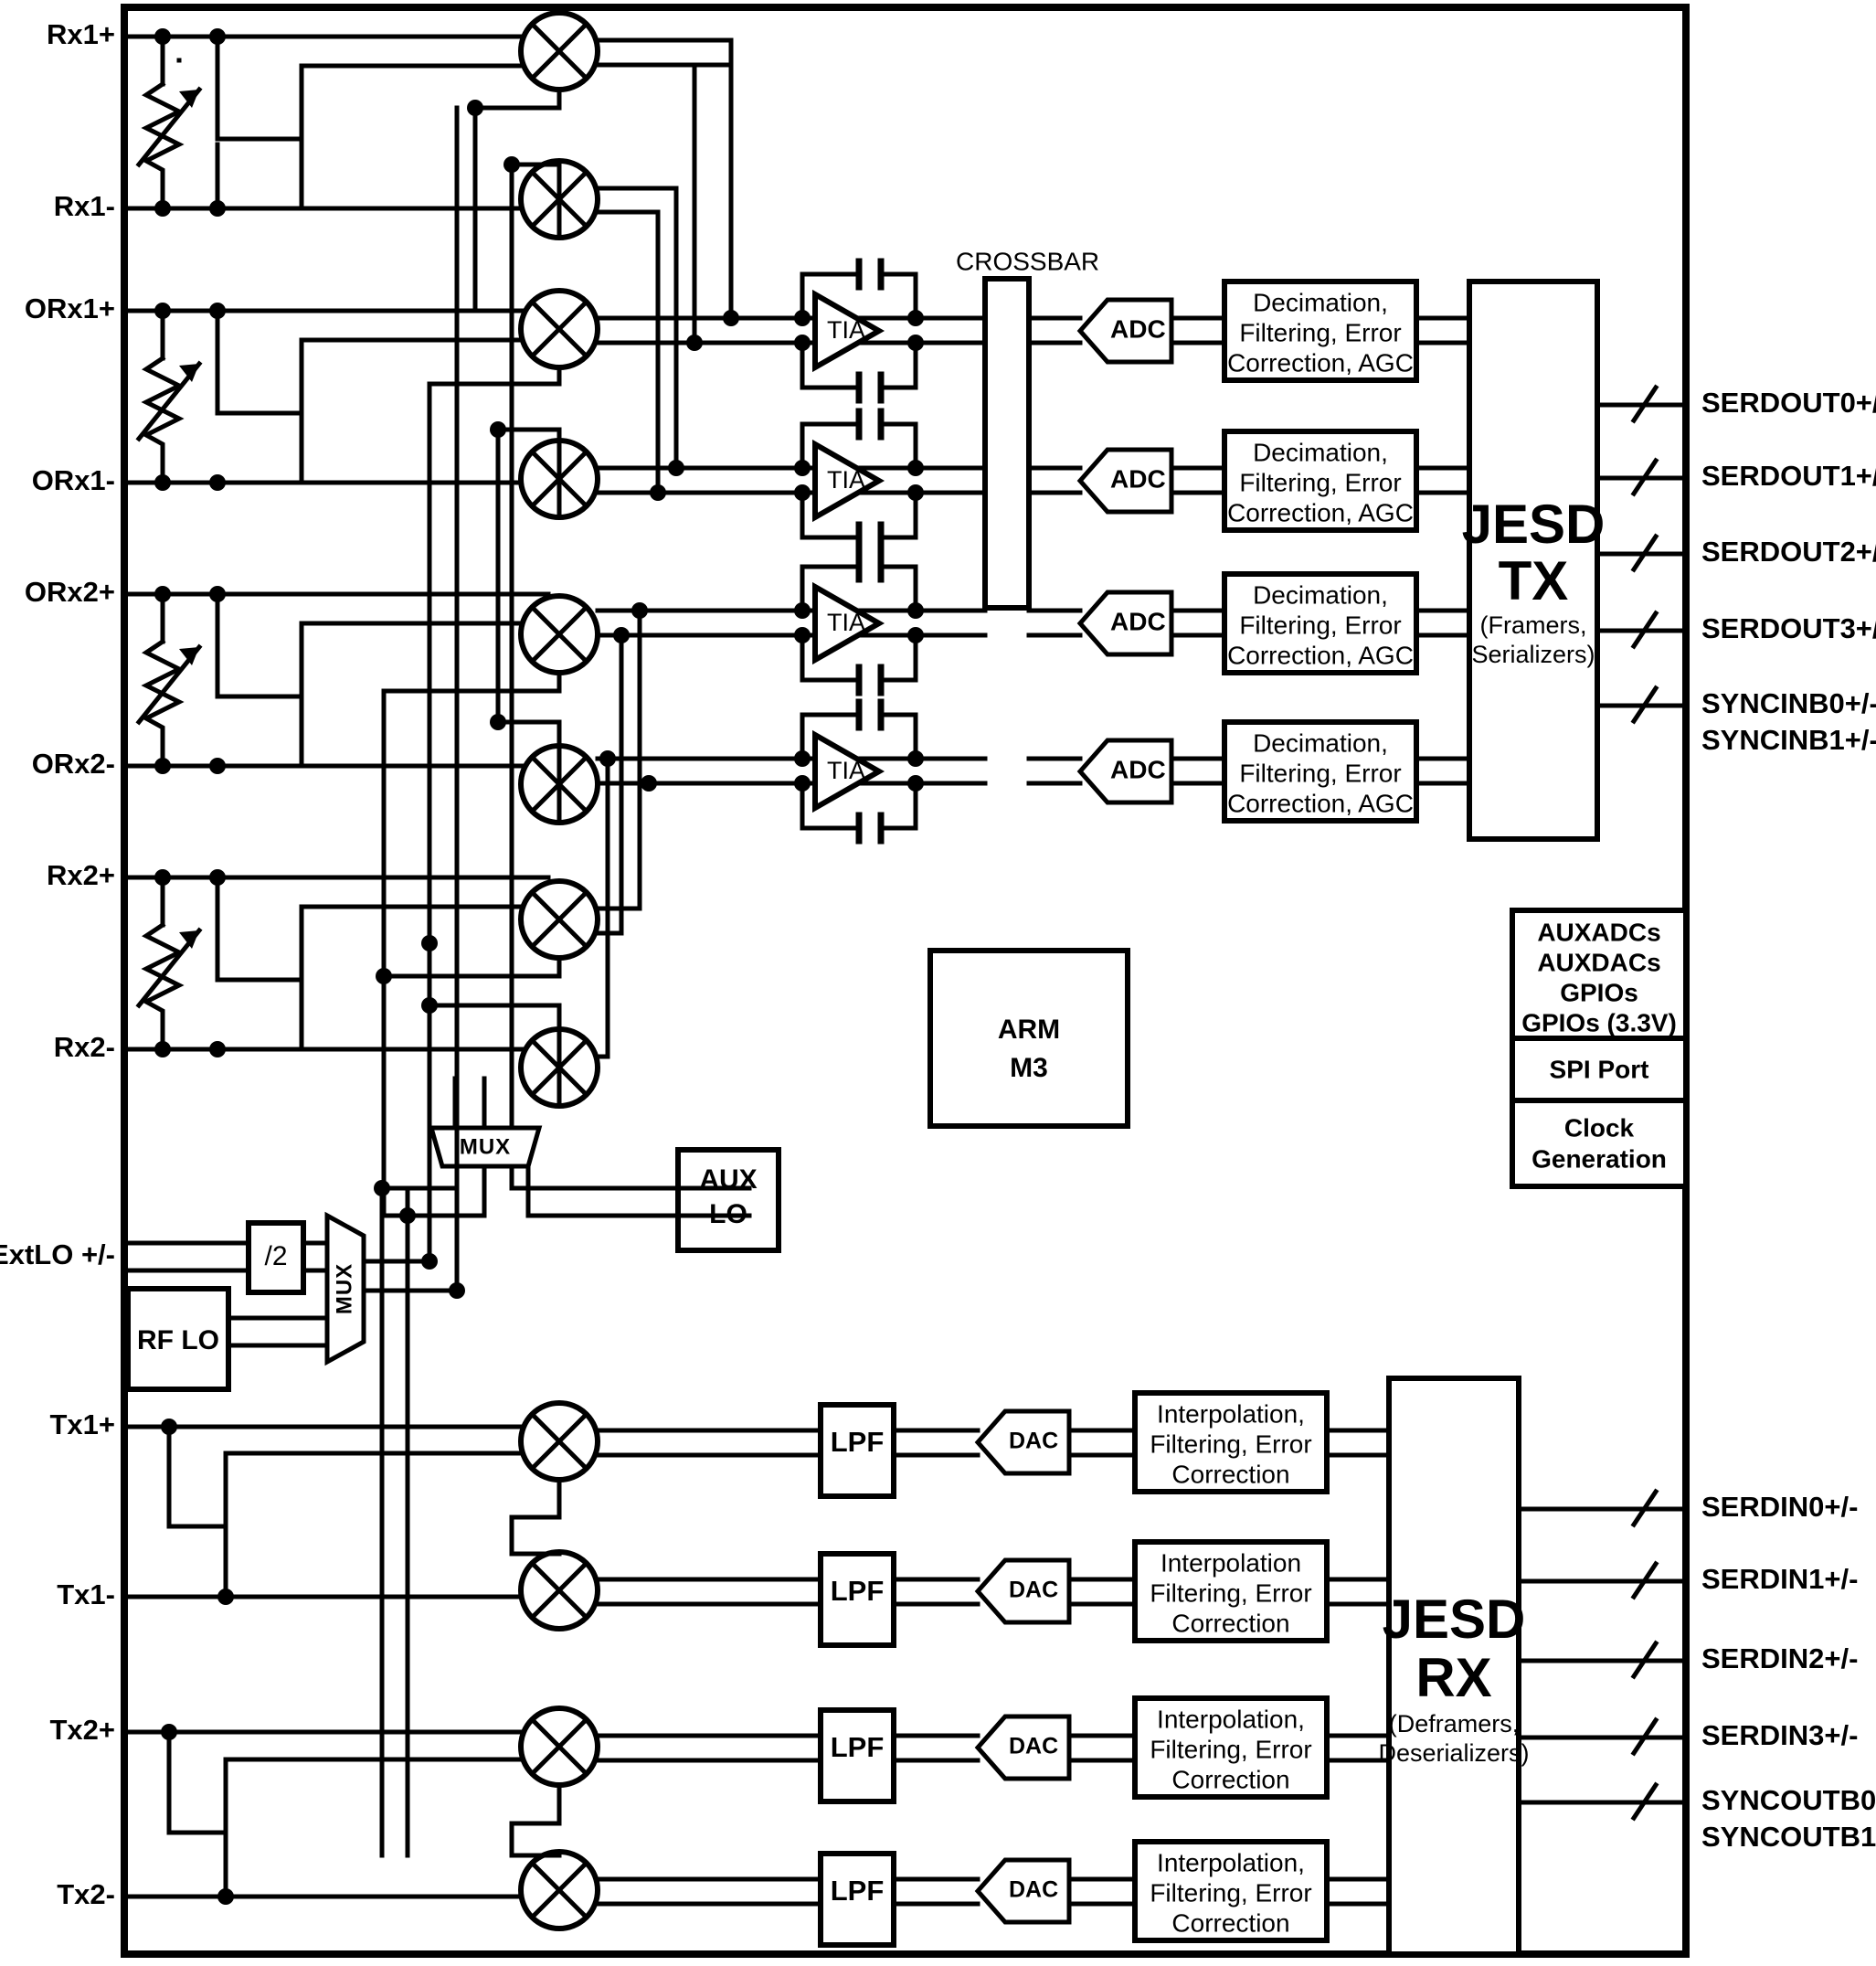 This screenshot has height=1966, width=1876. Describe the element at coordinates (73, 480) in the screenshot. I see `pin-label-orx1n: ORx1-` at that location.